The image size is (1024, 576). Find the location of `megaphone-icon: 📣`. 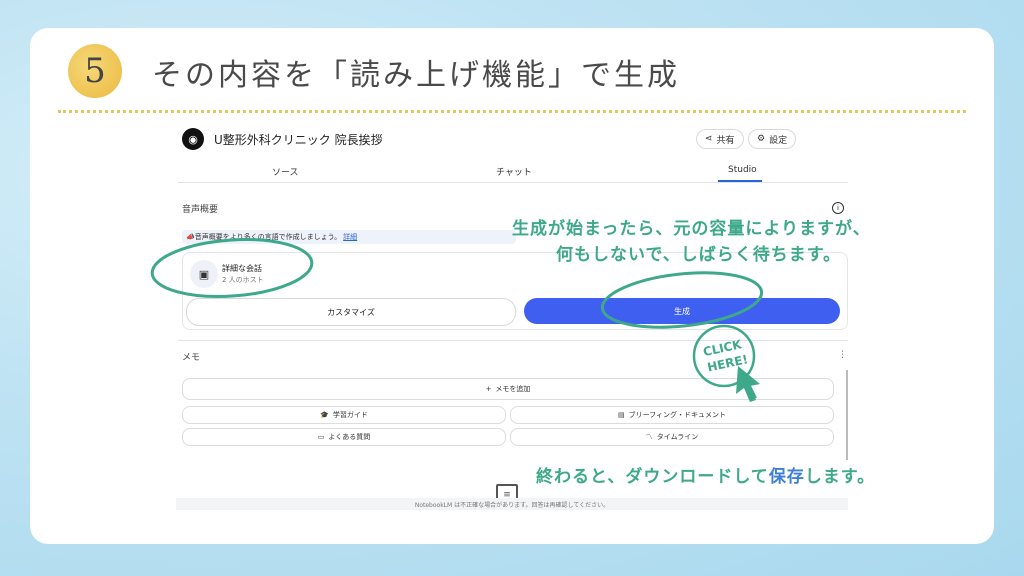

megaphone-icon: 📣 is located at coordinates (190, 237).